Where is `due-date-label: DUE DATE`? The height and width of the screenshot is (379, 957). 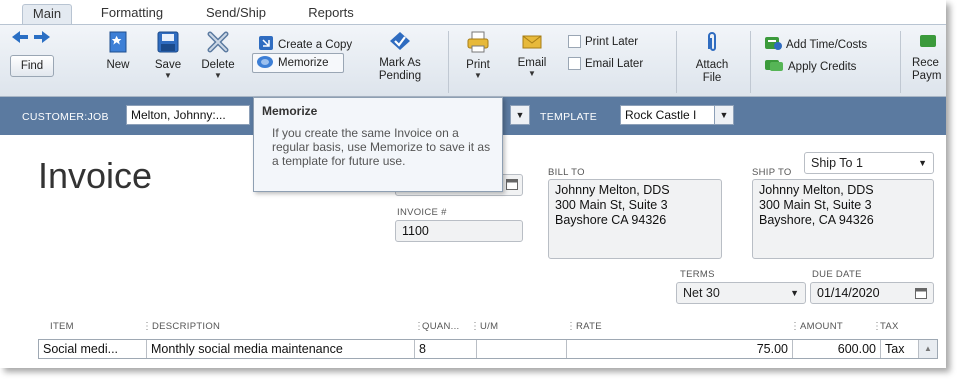 due-date-label: DUE DATE is located at coordinates (837, 274).